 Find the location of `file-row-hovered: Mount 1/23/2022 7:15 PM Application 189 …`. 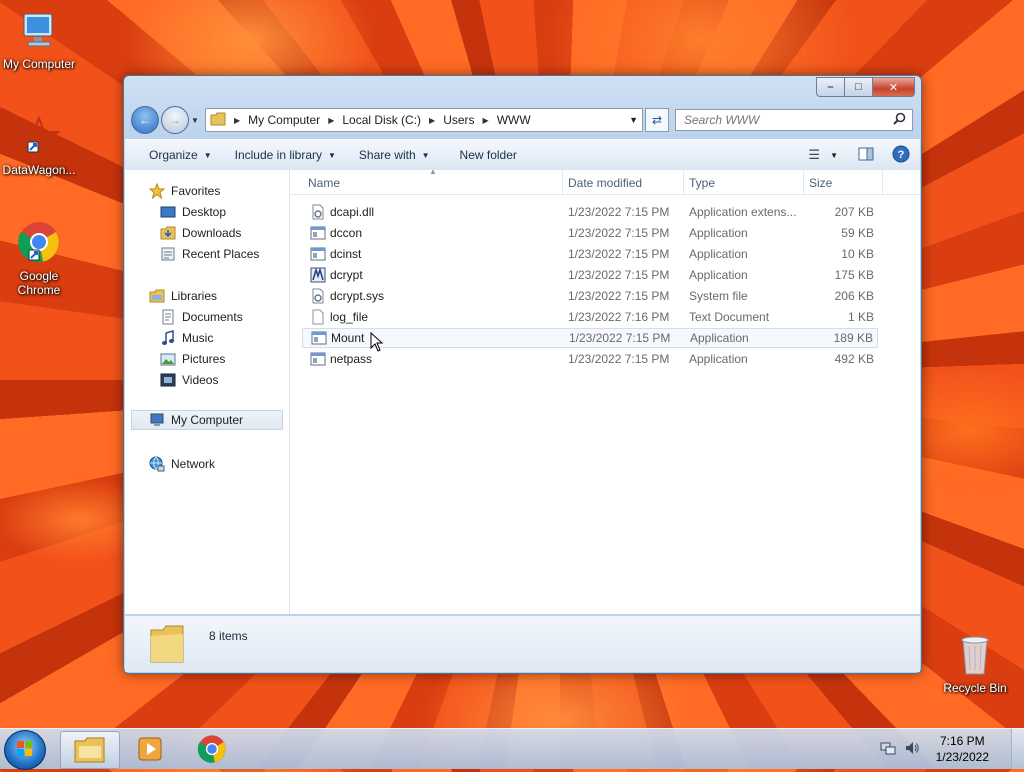

file-row-hovered: Mount 1/23/2022 7:15 PM Application 189 … is located at coordinates (590, 338).